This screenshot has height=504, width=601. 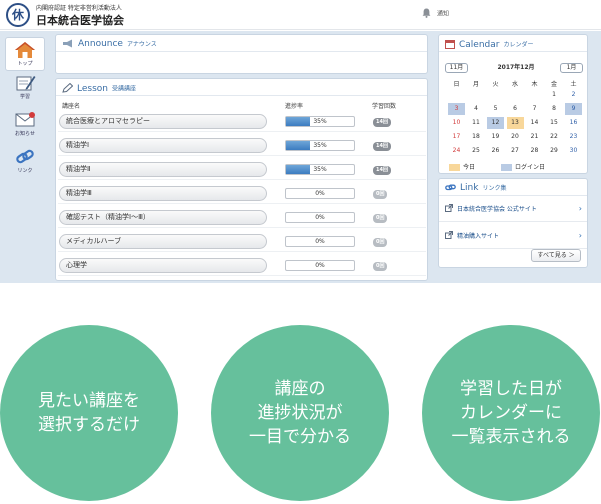 I want to click on calendar-day: 1, so click(x=554, y=95).